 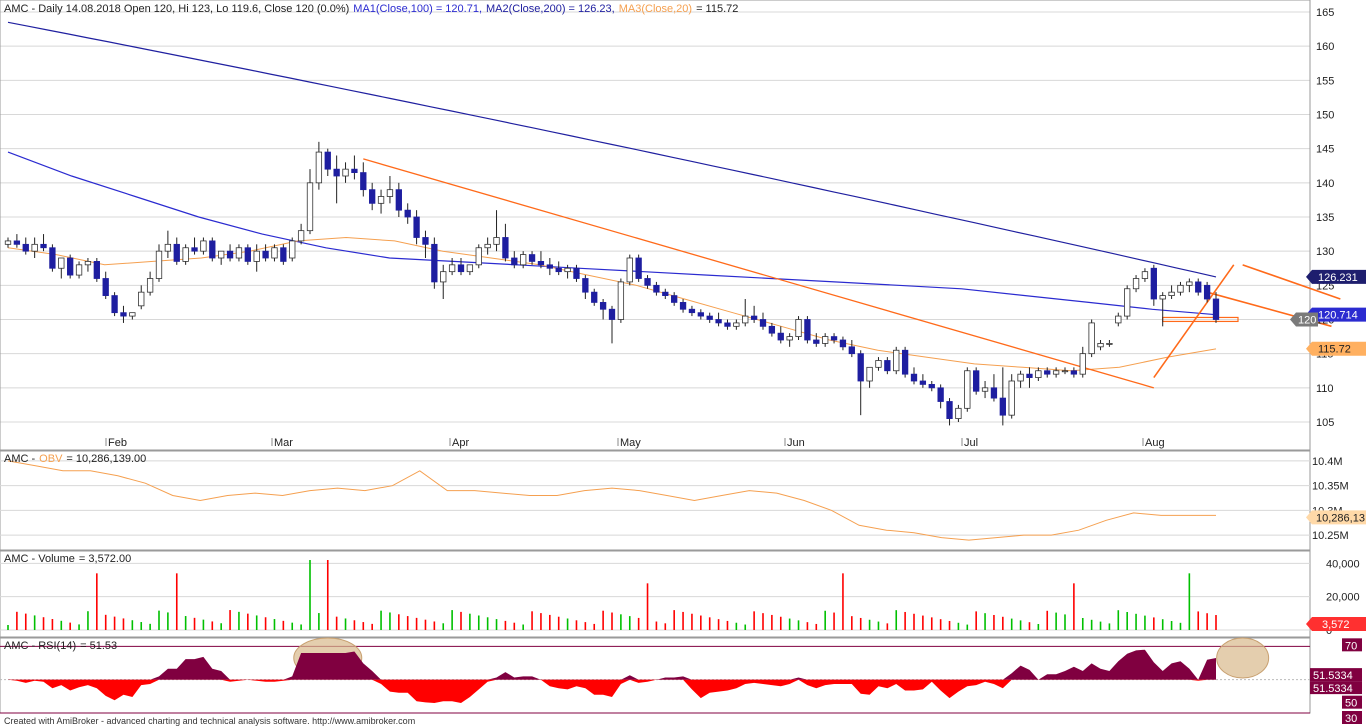 What do you see at coordinates (67, 559) in the screenshot?
I see `volume-title: AMC - Volume = 3,572.00` at bounding box center [67, 559].